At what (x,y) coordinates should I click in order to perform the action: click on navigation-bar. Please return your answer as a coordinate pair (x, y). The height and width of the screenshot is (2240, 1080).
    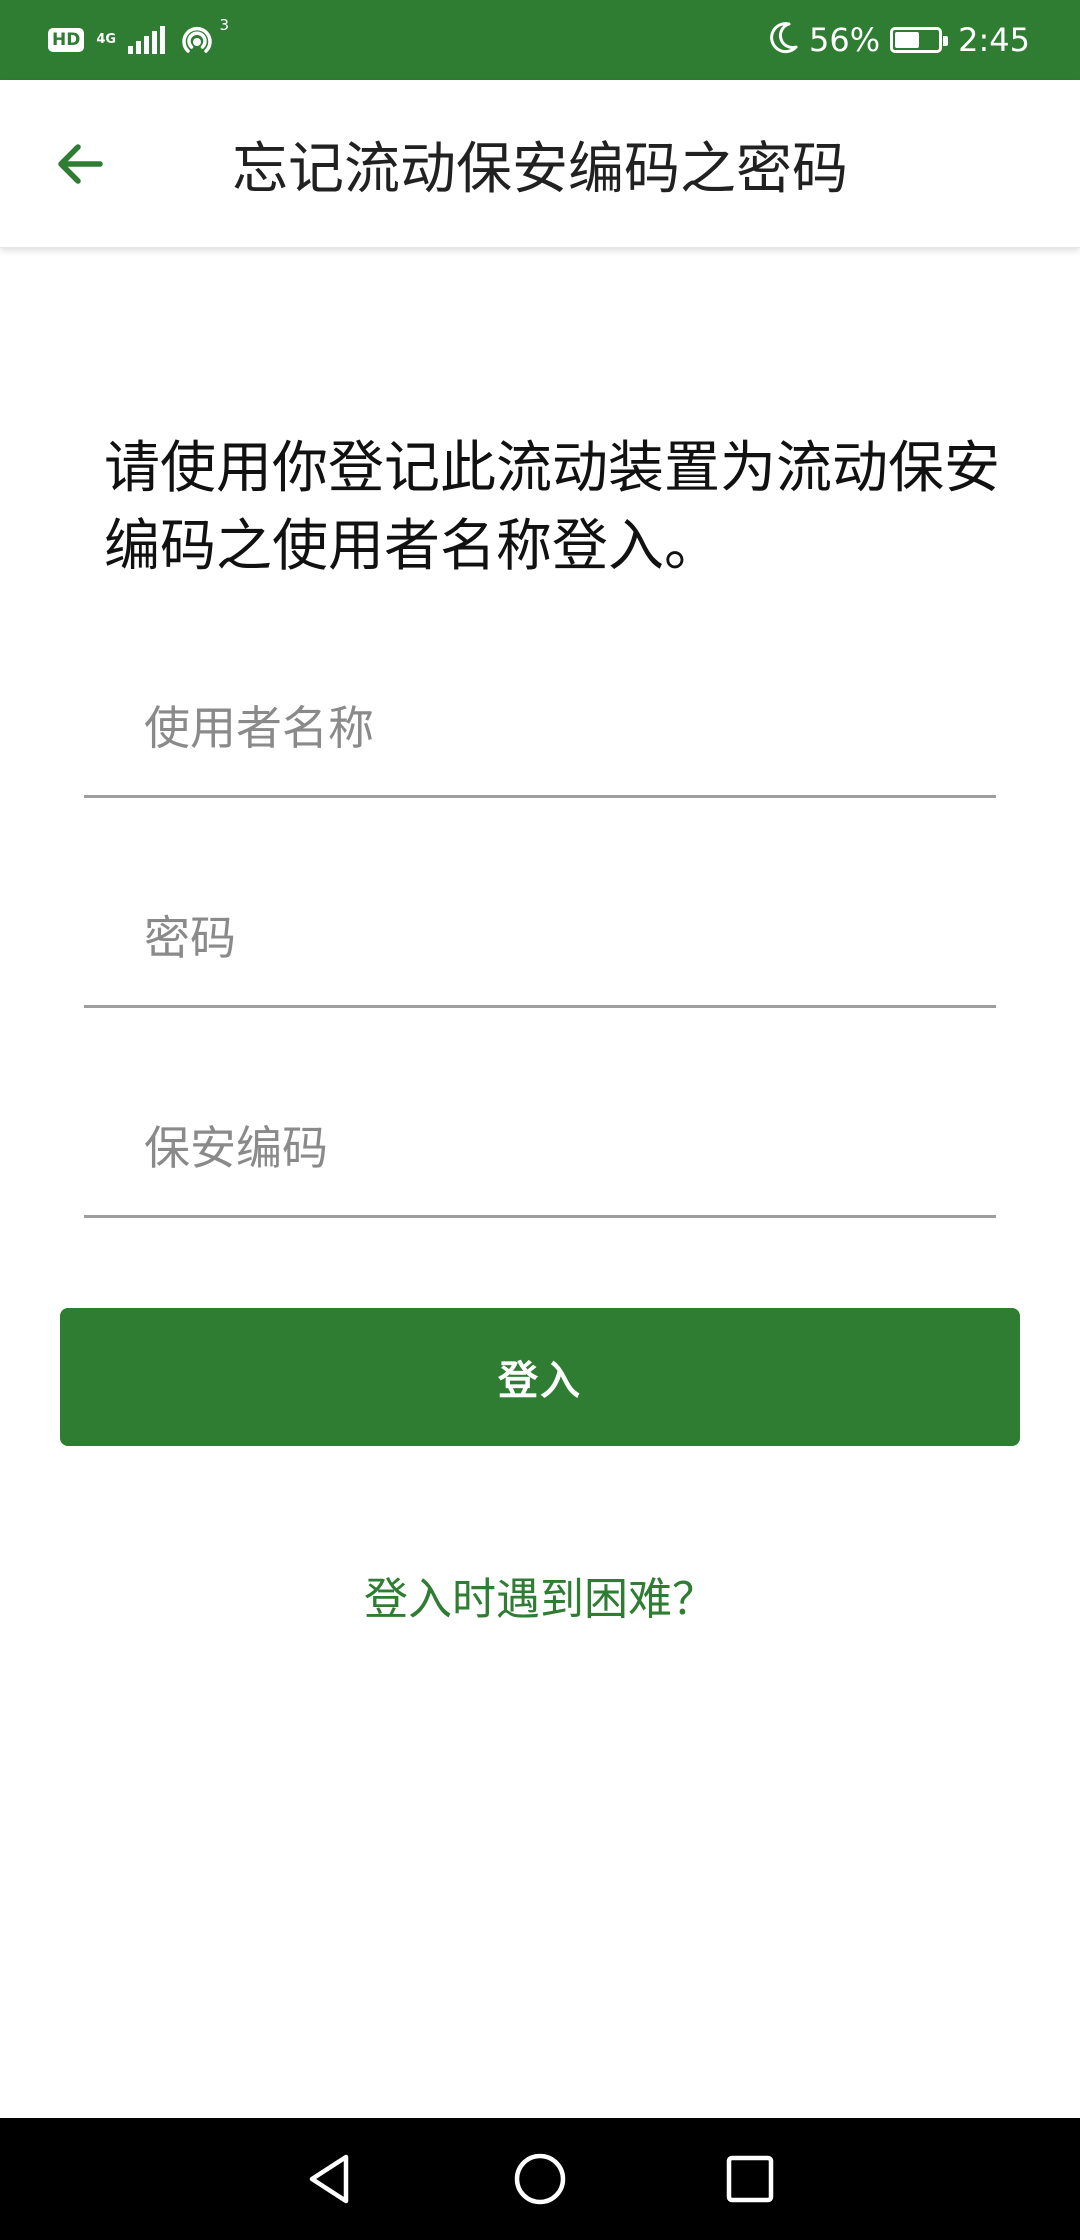
    Looking at the image, I should click on (540, 2179).